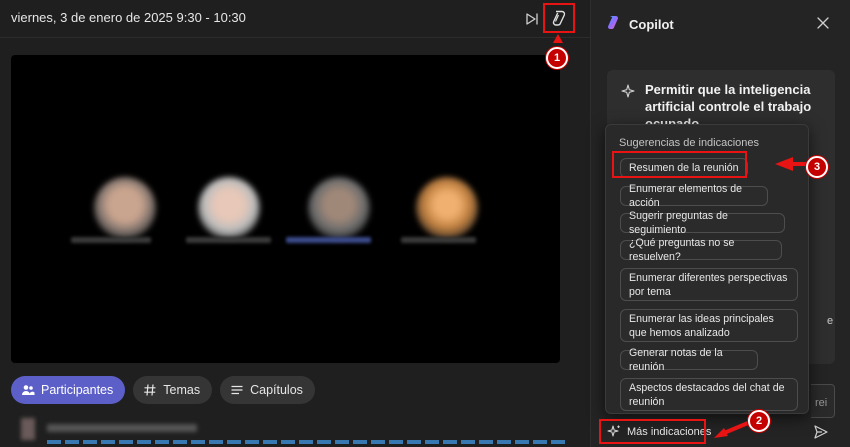  I want to click on suggestion-unresolved-questions: ¿Qué preguntas no se resuelven?, so click(701, 250).